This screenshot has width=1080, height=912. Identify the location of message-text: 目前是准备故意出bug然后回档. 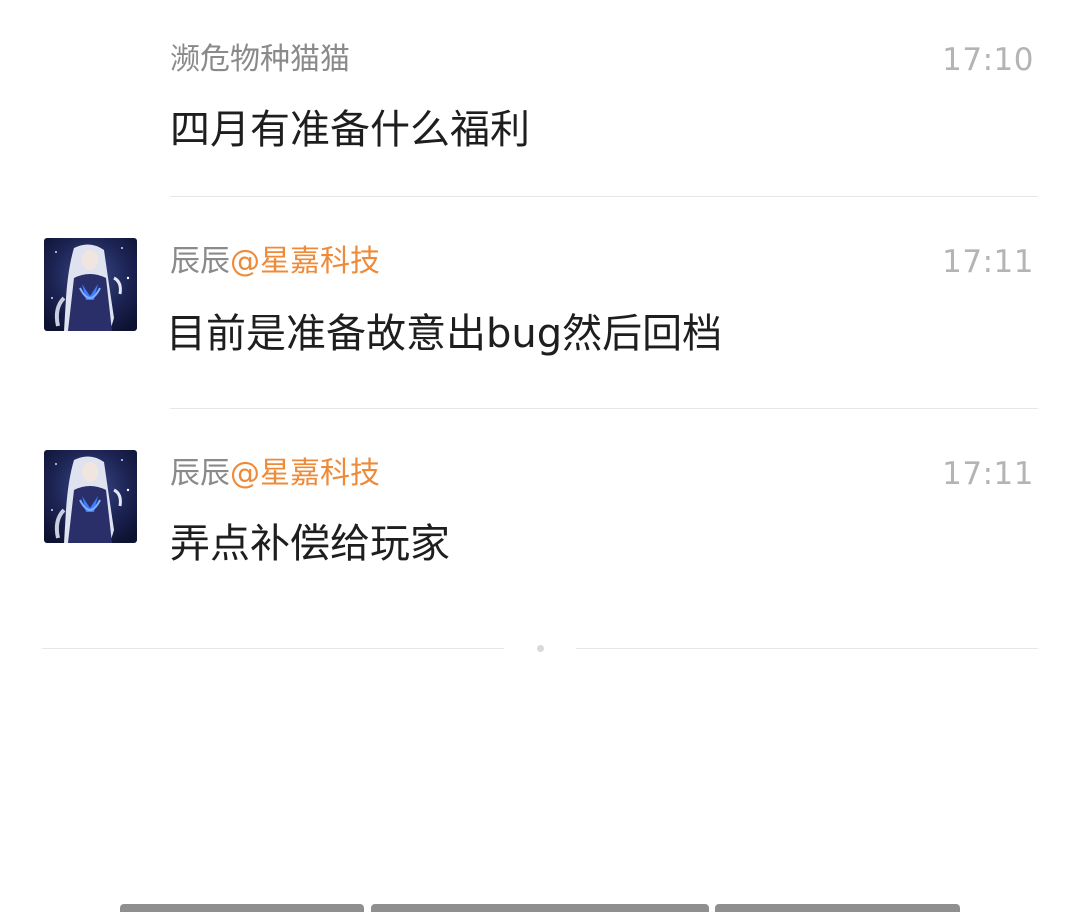
(444, 334).